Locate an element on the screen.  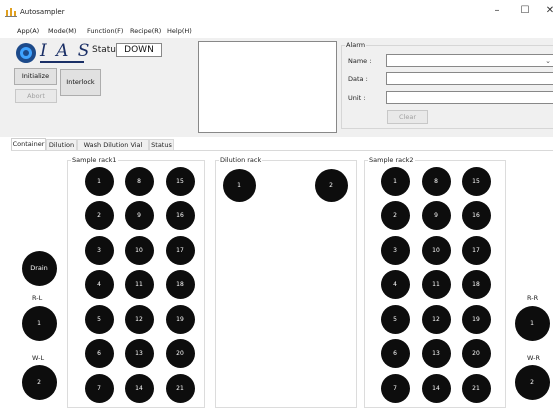
alarm-unit-field is located at coordinates (469, 97).